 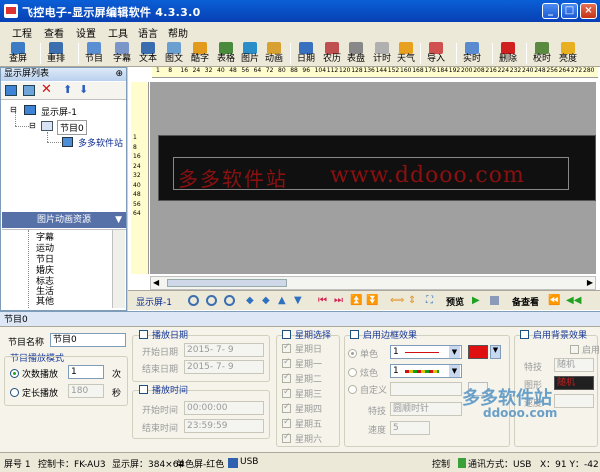 I want to click on resource-item: 婚庆, so click(x=45, y=271).